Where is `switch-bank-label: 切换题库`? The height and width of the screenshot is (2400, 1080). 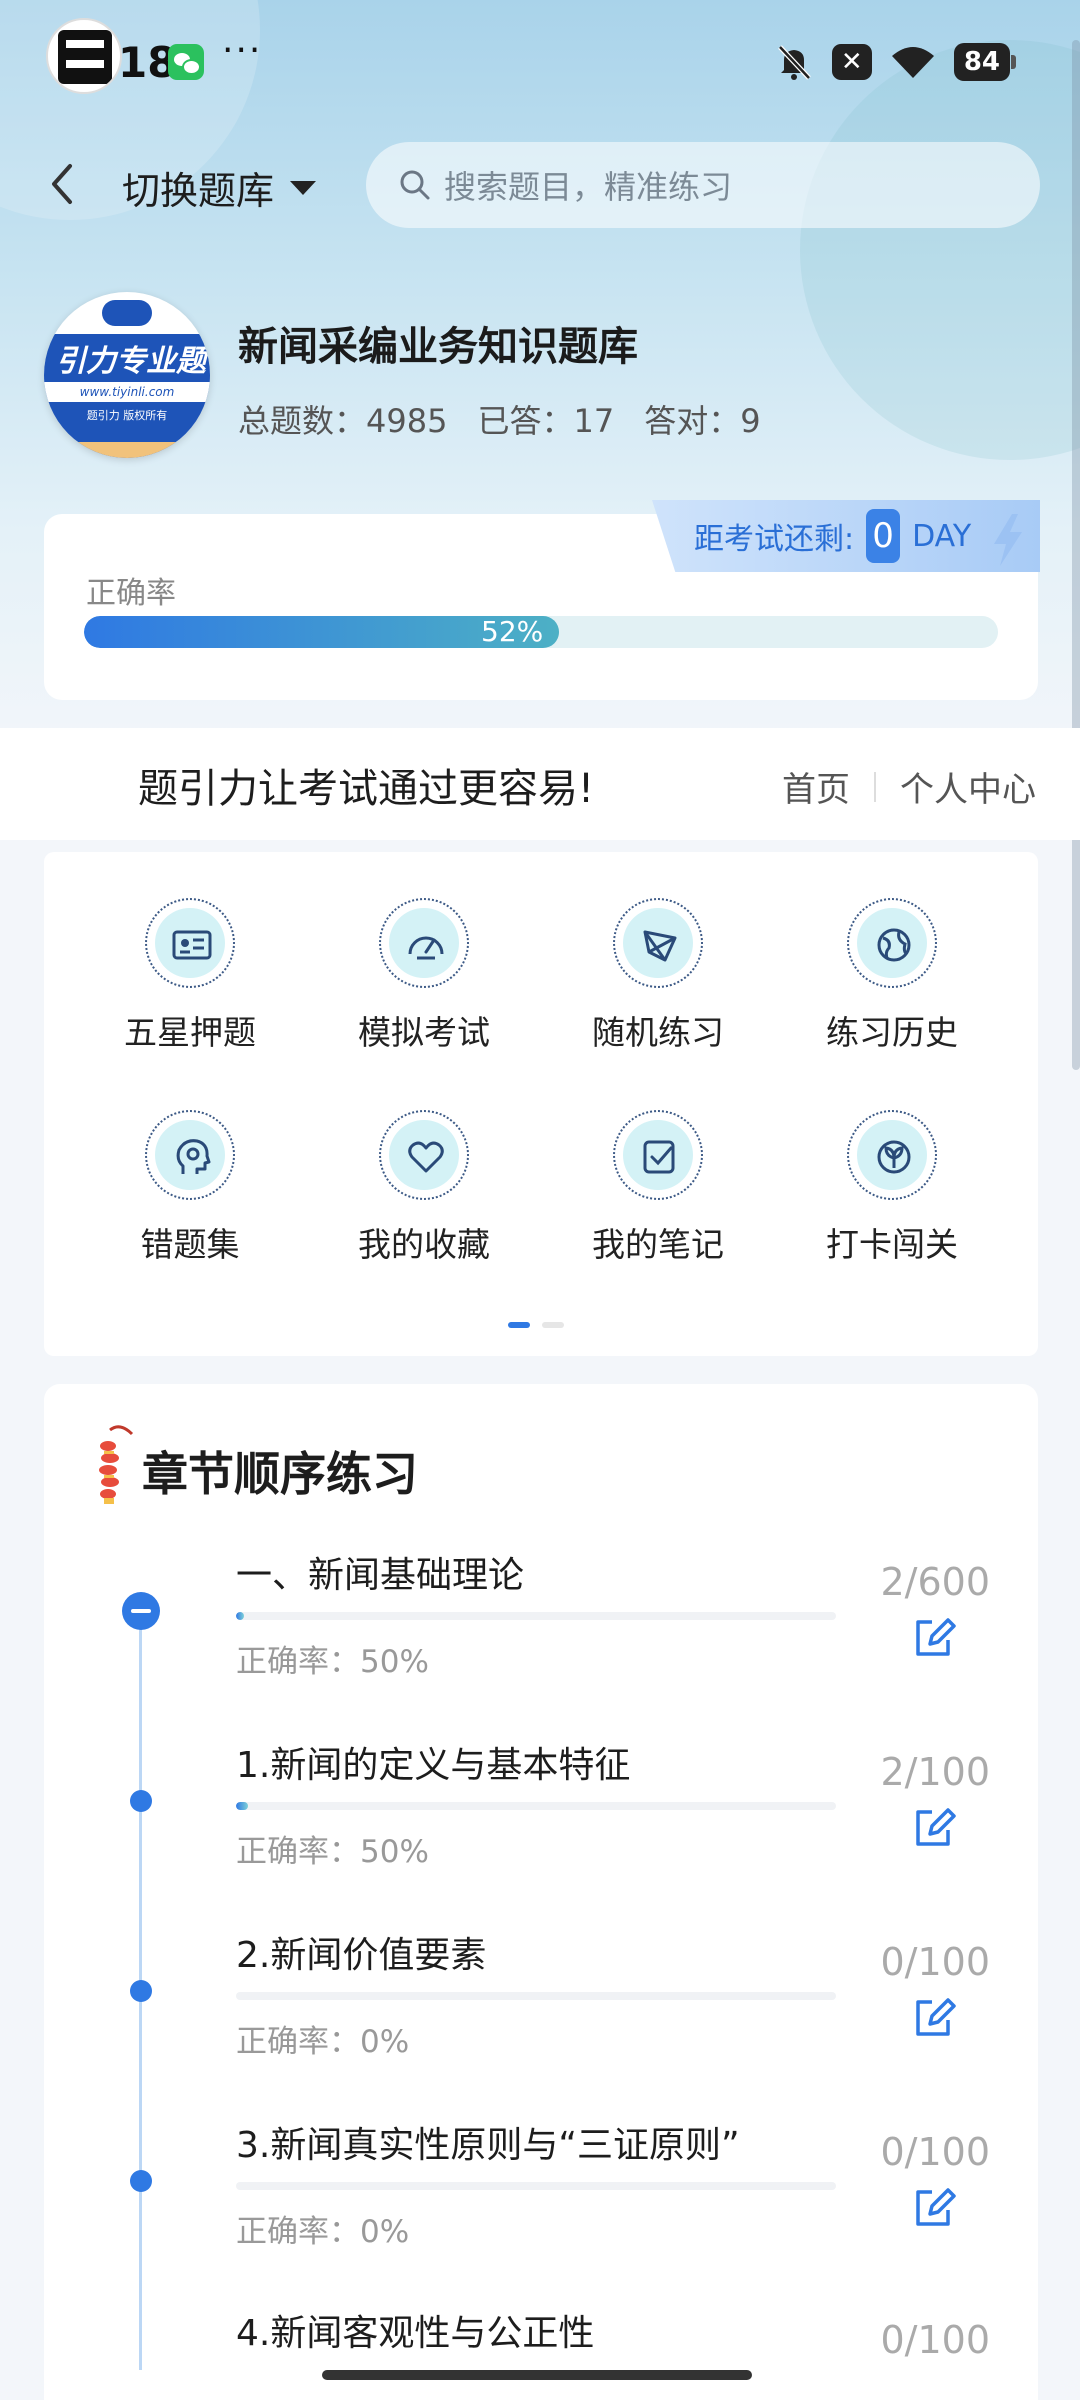
switch-bank-label: 切换题库 is located at coordinates (198, 191).